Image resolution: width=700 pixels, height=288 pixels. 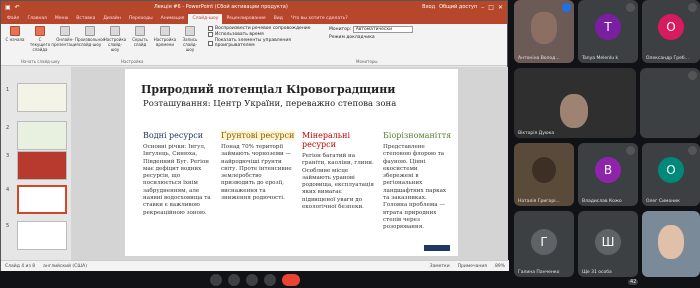 I want to click on participant-name: Галина Панченко, so click(x=539, y=272).